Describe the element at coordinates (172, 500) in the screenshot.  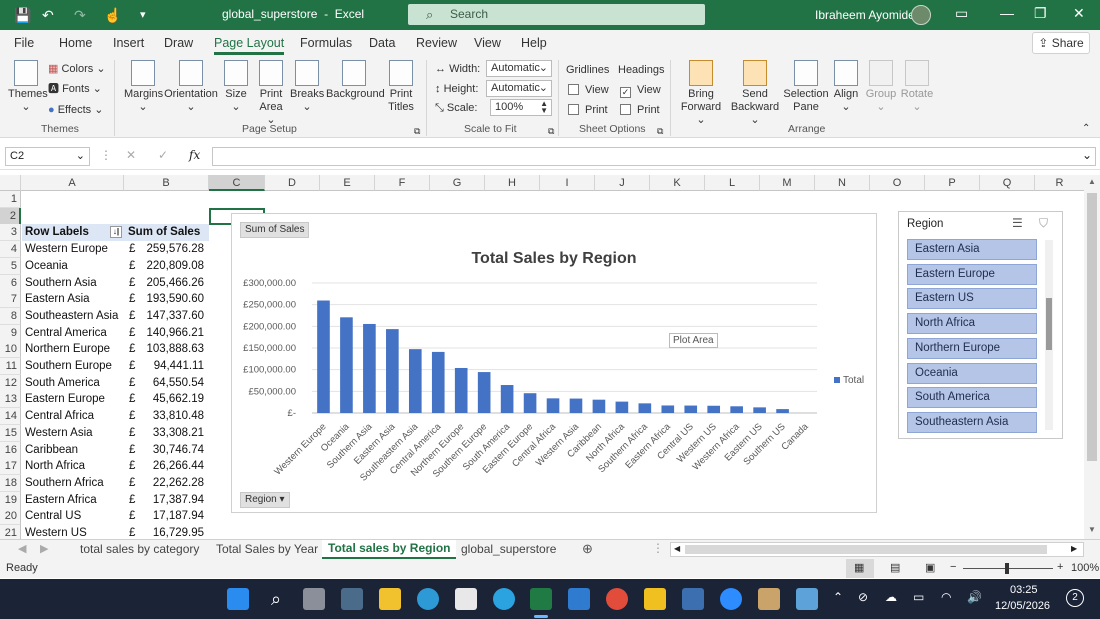
I see `pivot-row-value: 17,387.94` at that location.